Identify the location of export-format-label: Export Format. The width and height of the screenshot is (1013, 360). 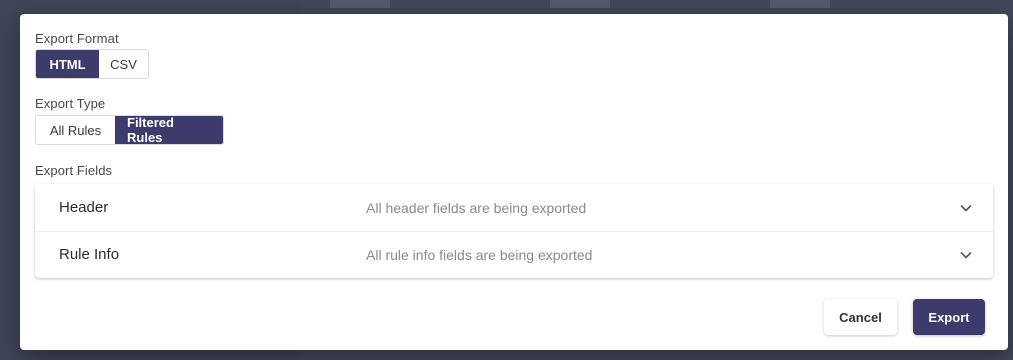
(77, 38).